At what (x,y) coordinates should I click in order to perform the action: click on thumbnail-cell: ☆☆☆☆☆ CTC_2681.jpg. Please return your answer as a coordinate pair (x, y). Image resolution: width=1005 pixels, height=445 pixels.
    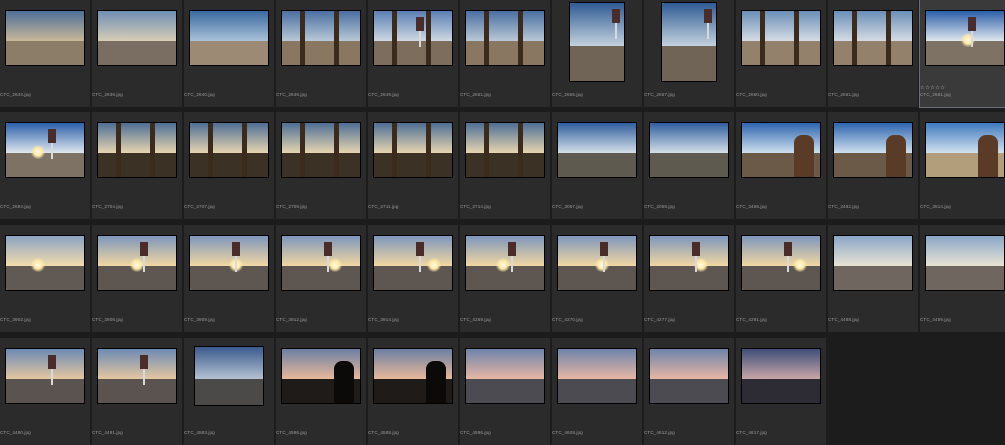
    Looking at the image, I should click on (962, 54).